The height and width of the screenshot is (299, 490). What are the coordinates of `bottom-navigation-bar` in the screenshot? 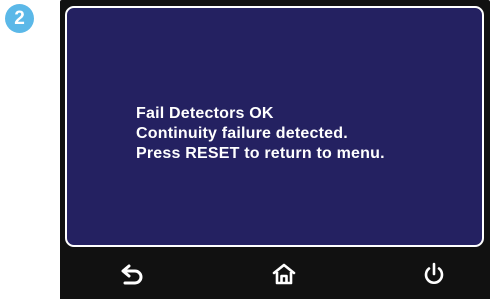 It's located at (275, 274).